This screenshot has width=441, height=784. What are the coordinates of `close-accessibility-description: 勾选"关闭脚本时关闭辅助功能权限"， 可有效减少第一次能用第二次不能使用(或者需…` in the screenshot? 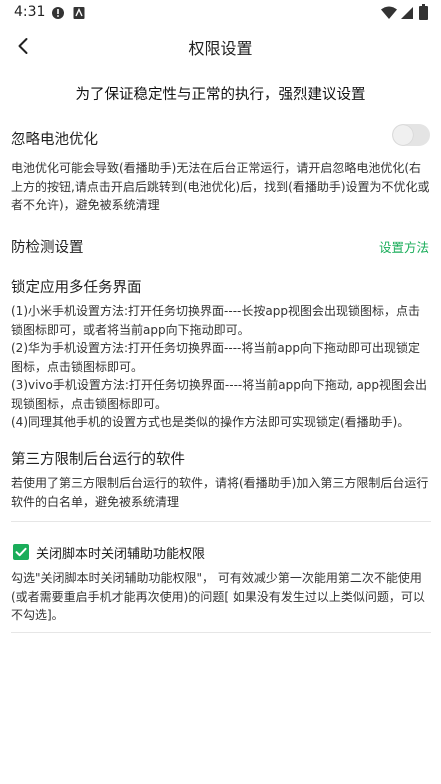 It's located at (218, 596).